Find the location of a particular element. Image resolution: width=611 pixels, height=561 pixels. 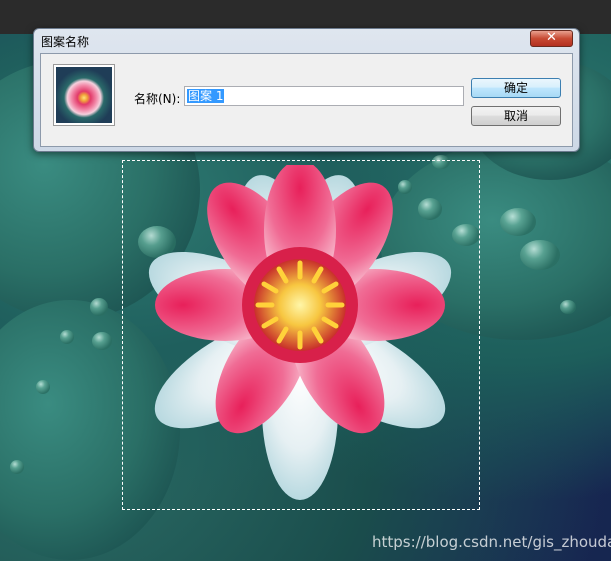

name-input-value: 图案 1 is located at coordinates (206, 96).